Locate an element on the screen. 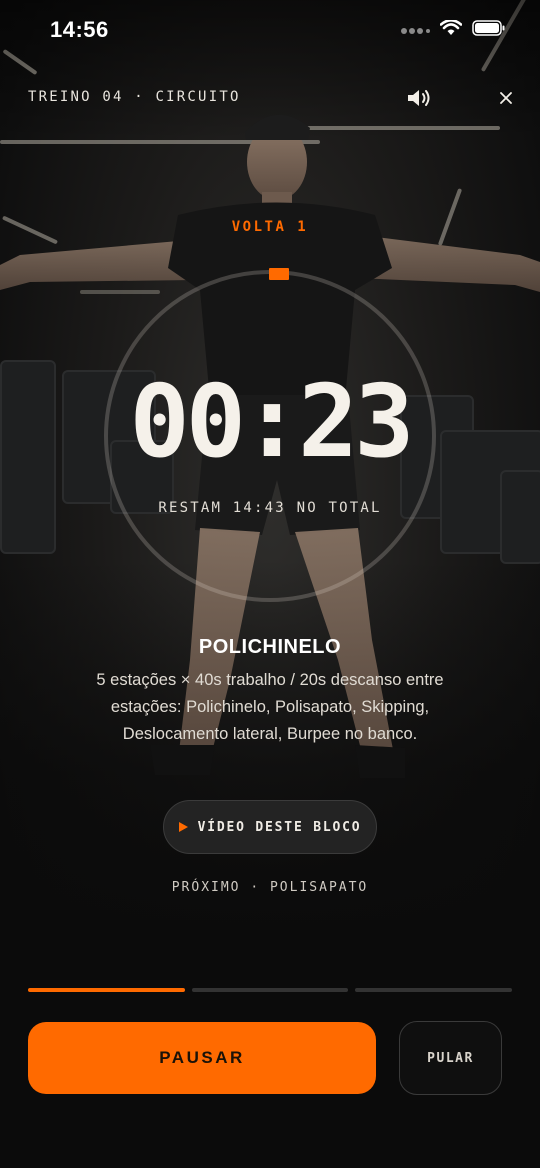 The width and height of the screenshot is (540, 1168). pause-button: PAUSAR is located at coordinates (202, 1058).